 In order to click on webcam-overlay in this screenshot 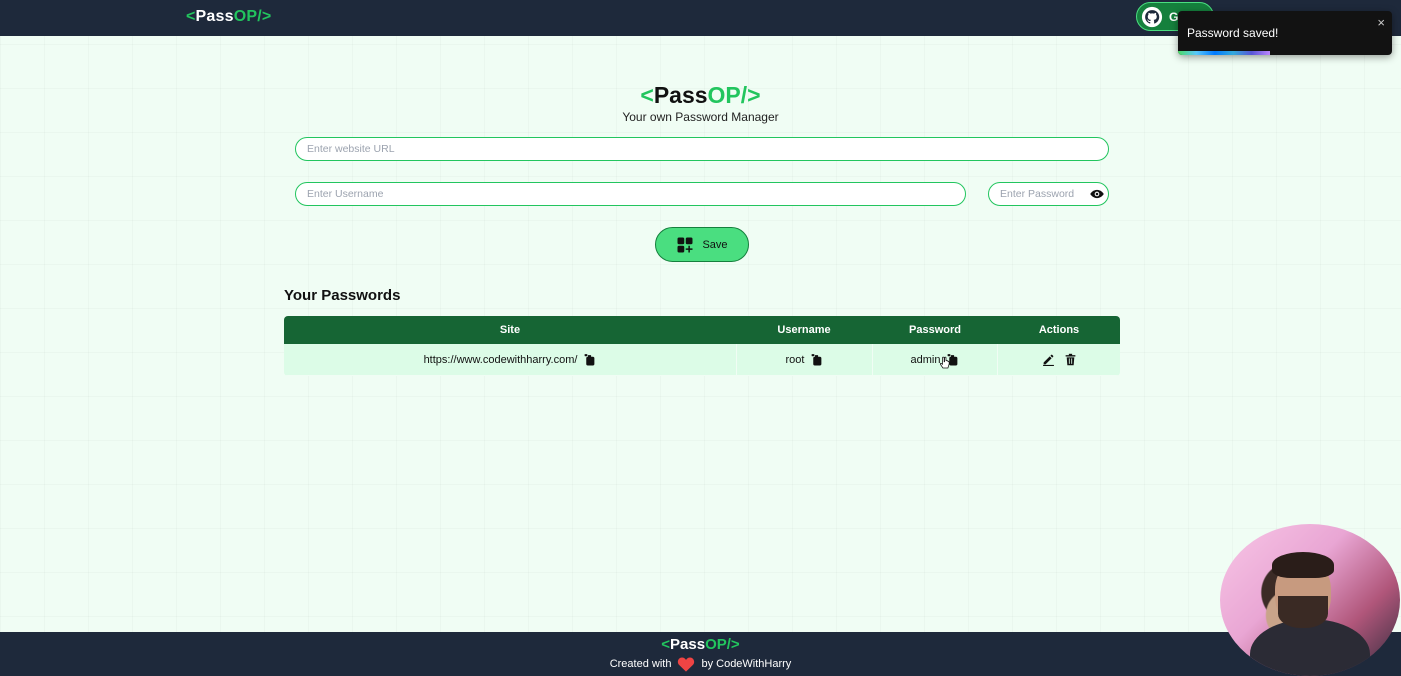, I will do `click(1310, 600)`.